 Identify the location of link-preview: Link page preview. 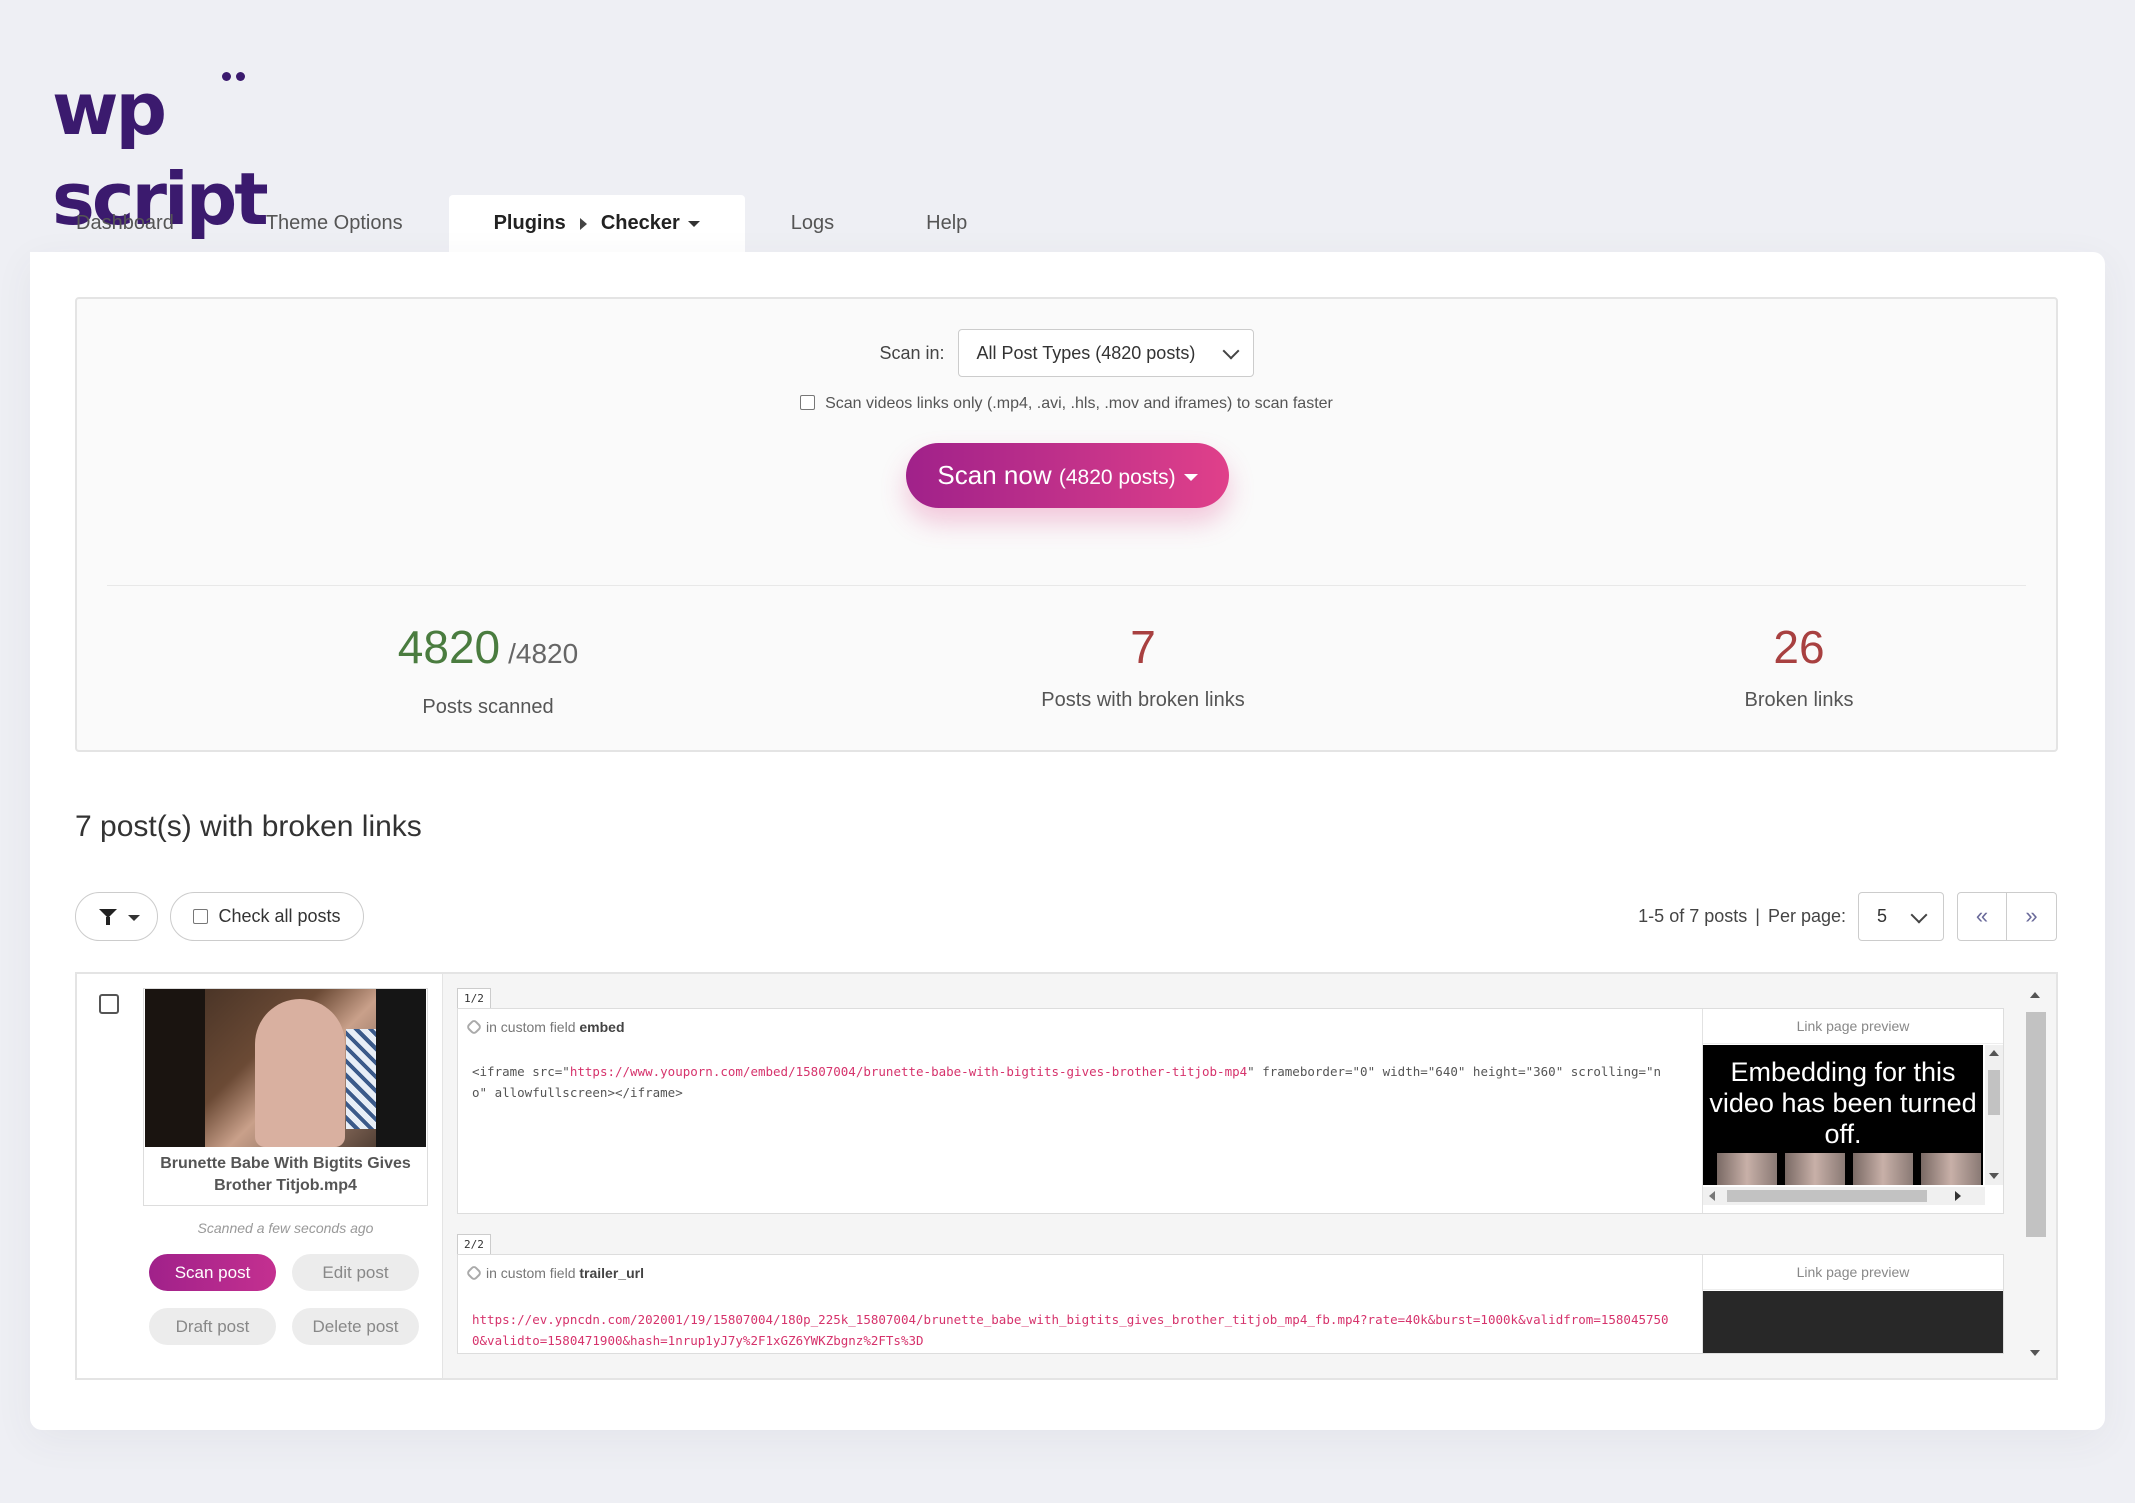
(1852, 1304).